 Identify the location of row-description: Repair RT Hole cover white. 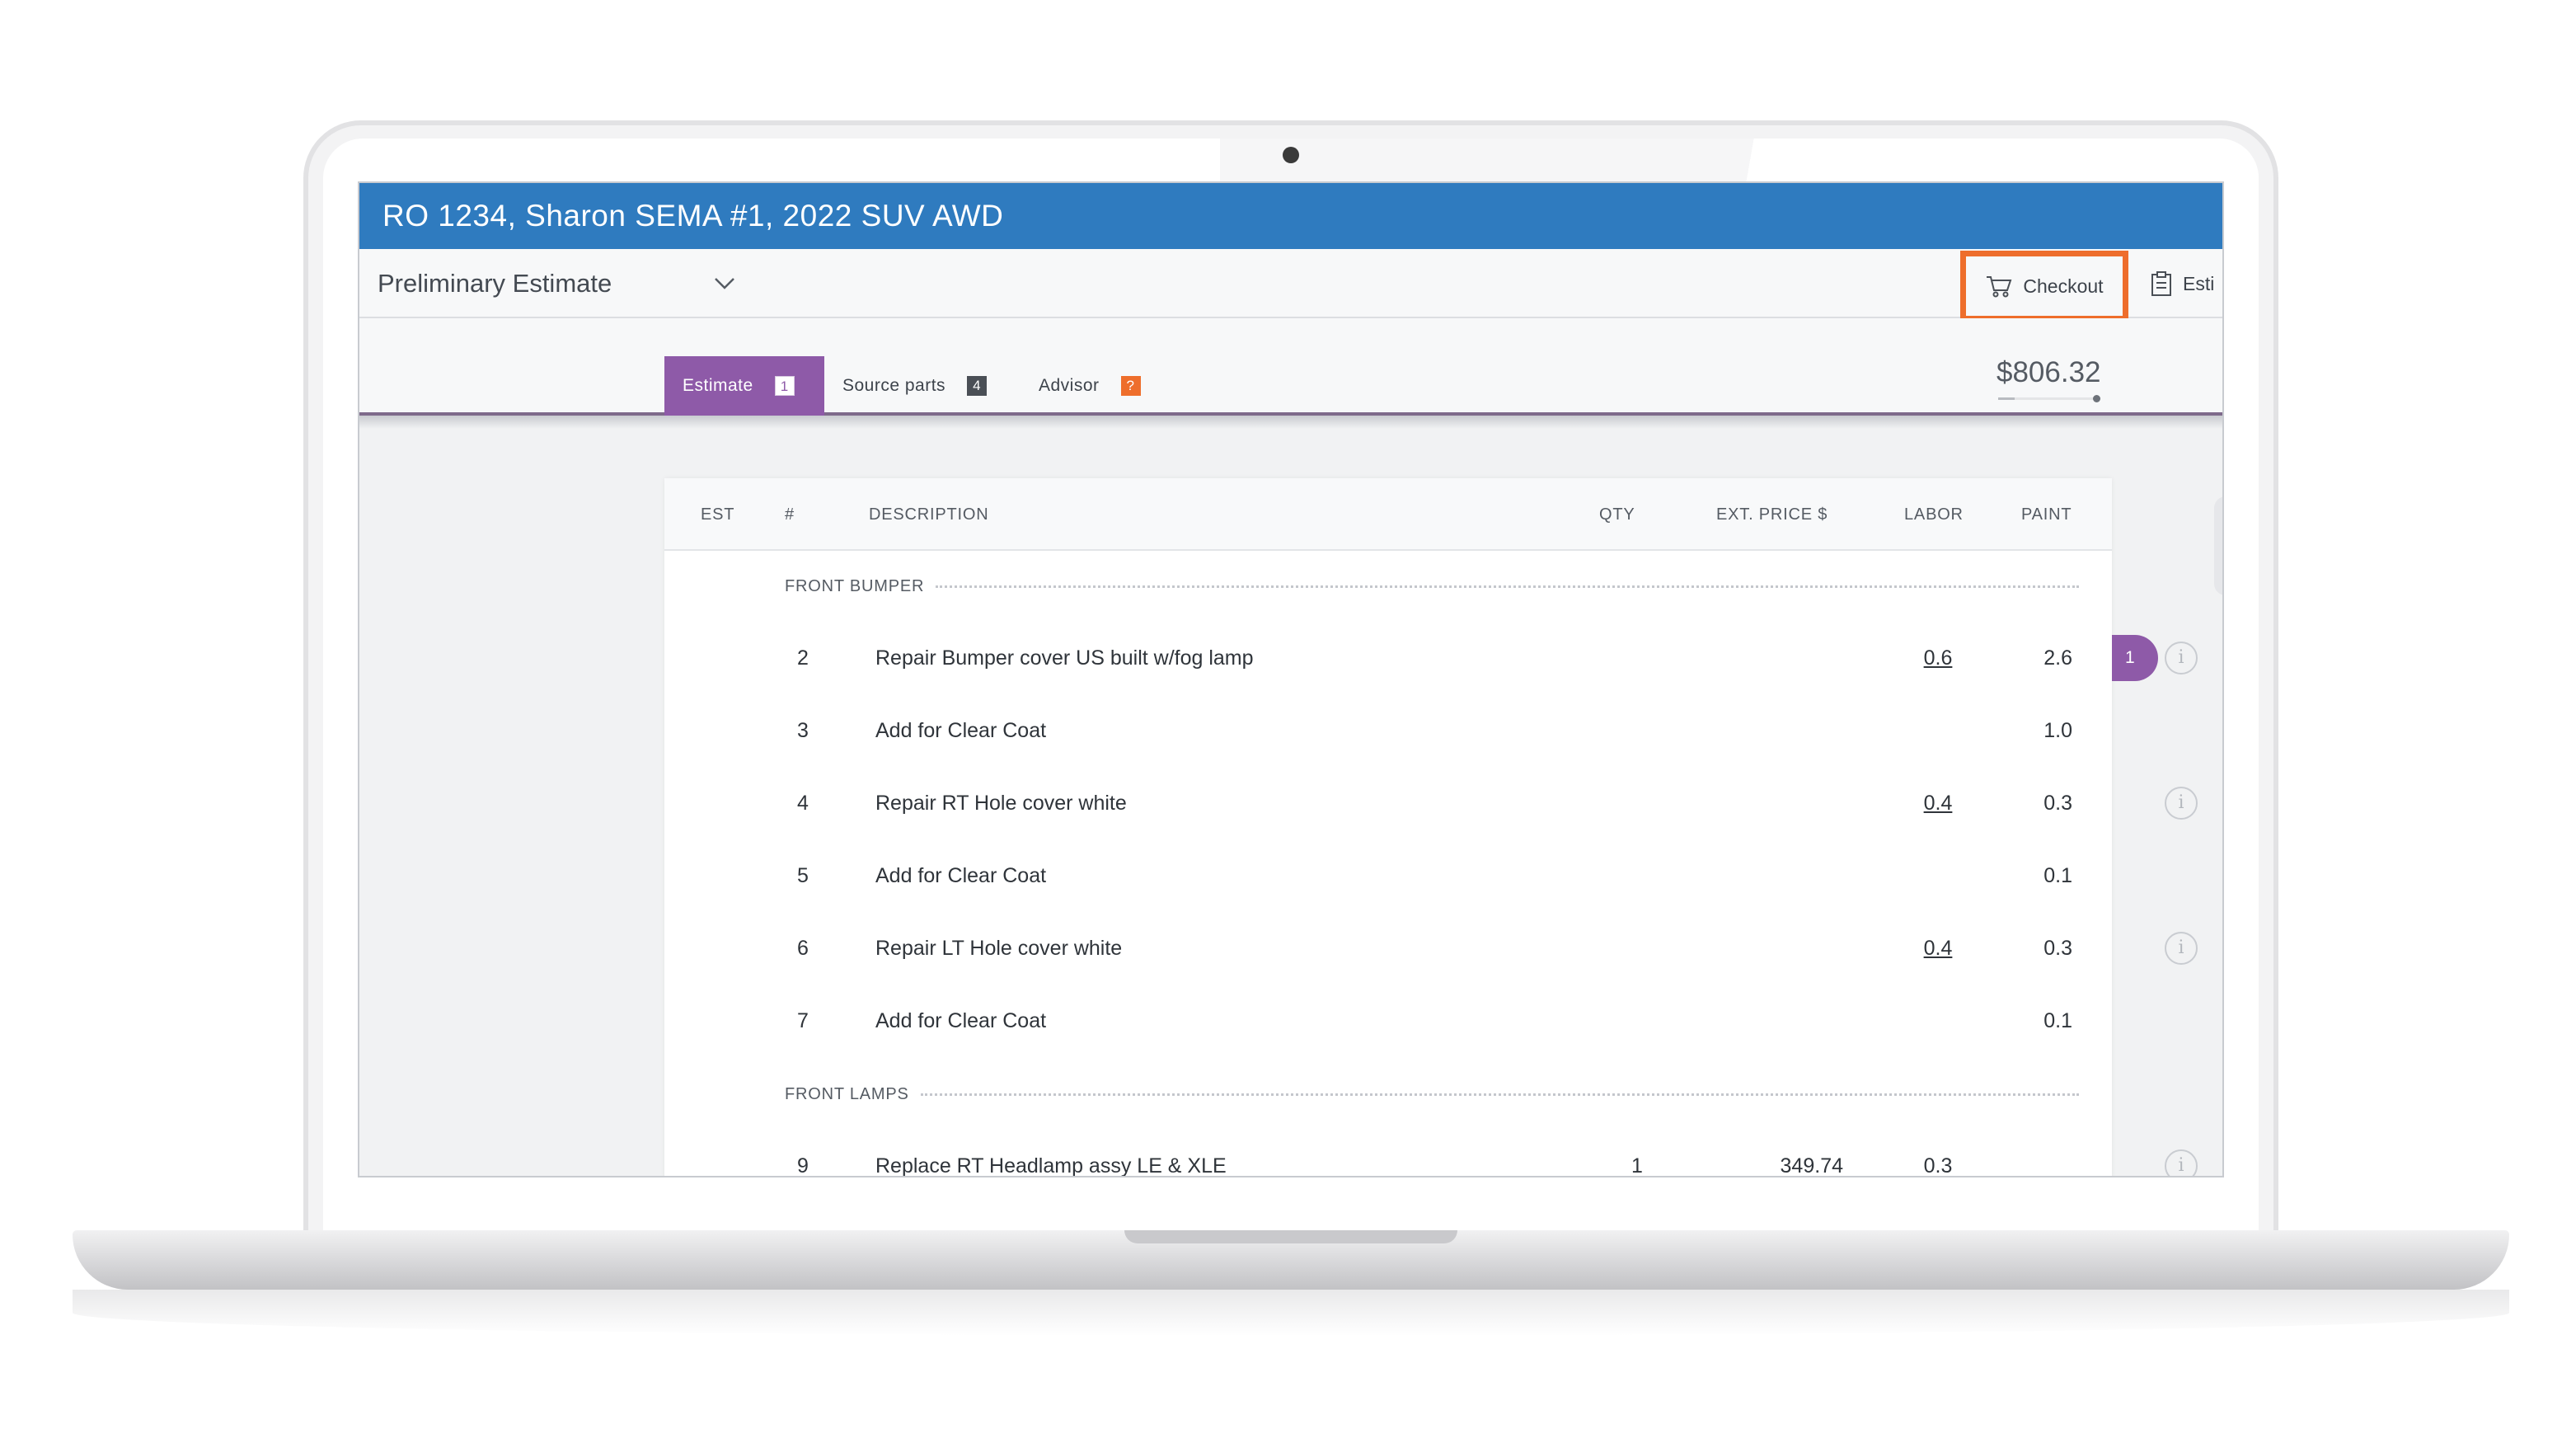
(1001, 803).